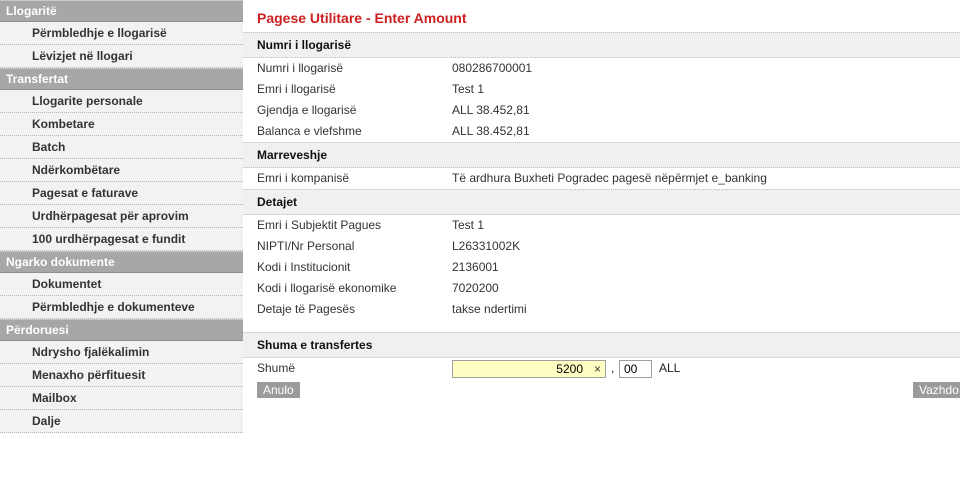  What do you see at coordinates (601, 345) in the screenshot?
I see `amount-section-header: Shuma e transfertes` at bounding box center [601, 345].